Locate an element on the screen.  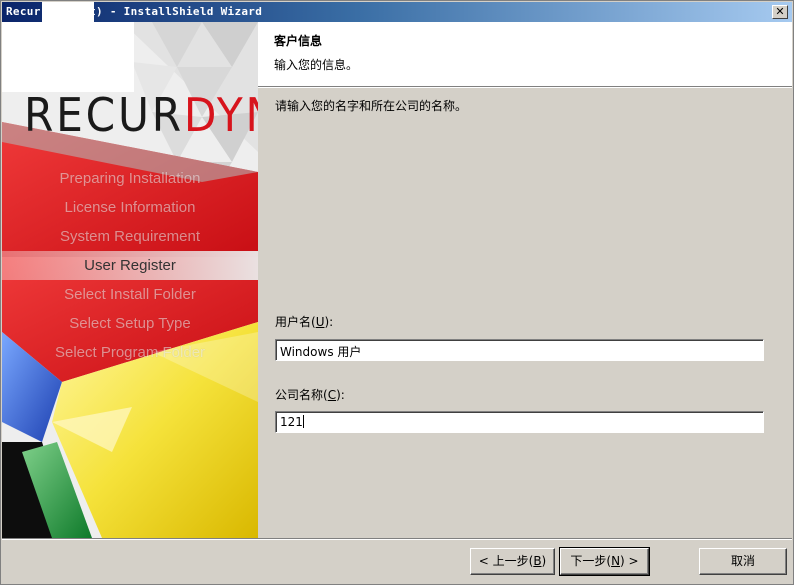
company-name-label: 公司名称(C): is located at coordinates (310, 395).